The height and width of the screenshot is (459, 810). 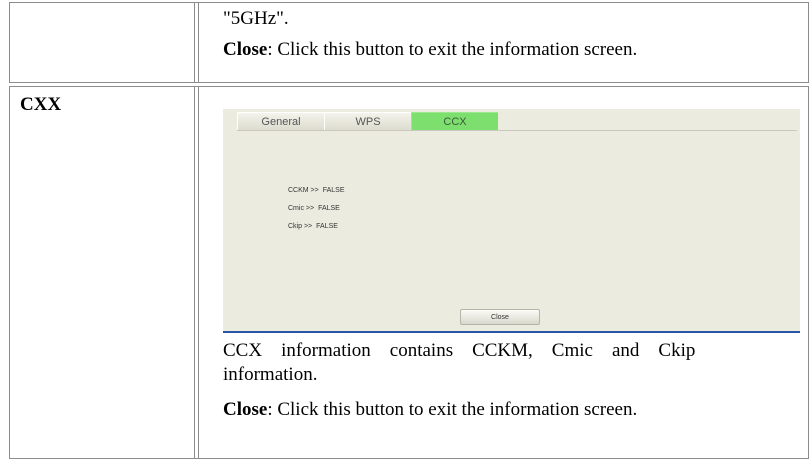 What do you see at coordinates (303, 190) in the screenshot?
I see `field-label: CCKM >>` at bounding box center [303, 190].